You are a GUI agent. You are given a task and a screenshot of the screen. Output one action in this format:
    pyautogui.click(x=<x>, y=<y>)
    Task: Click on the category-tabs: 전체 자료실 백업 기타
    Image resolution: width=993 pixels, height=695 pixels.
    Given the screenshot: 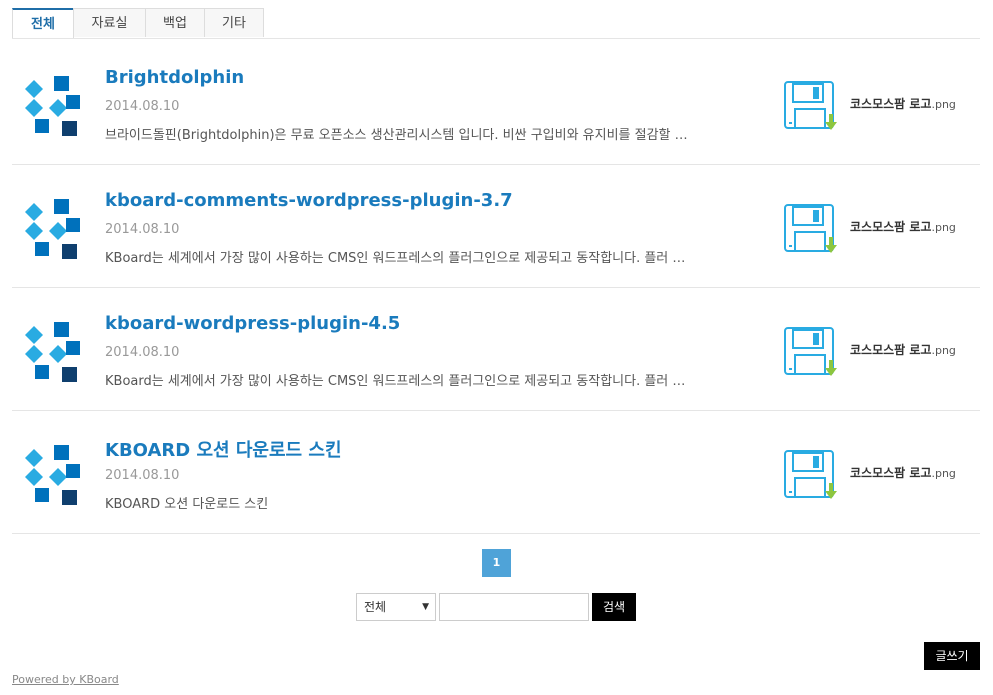 What is the action you would take?
    pyautogui.click(x=496, y=23)
    